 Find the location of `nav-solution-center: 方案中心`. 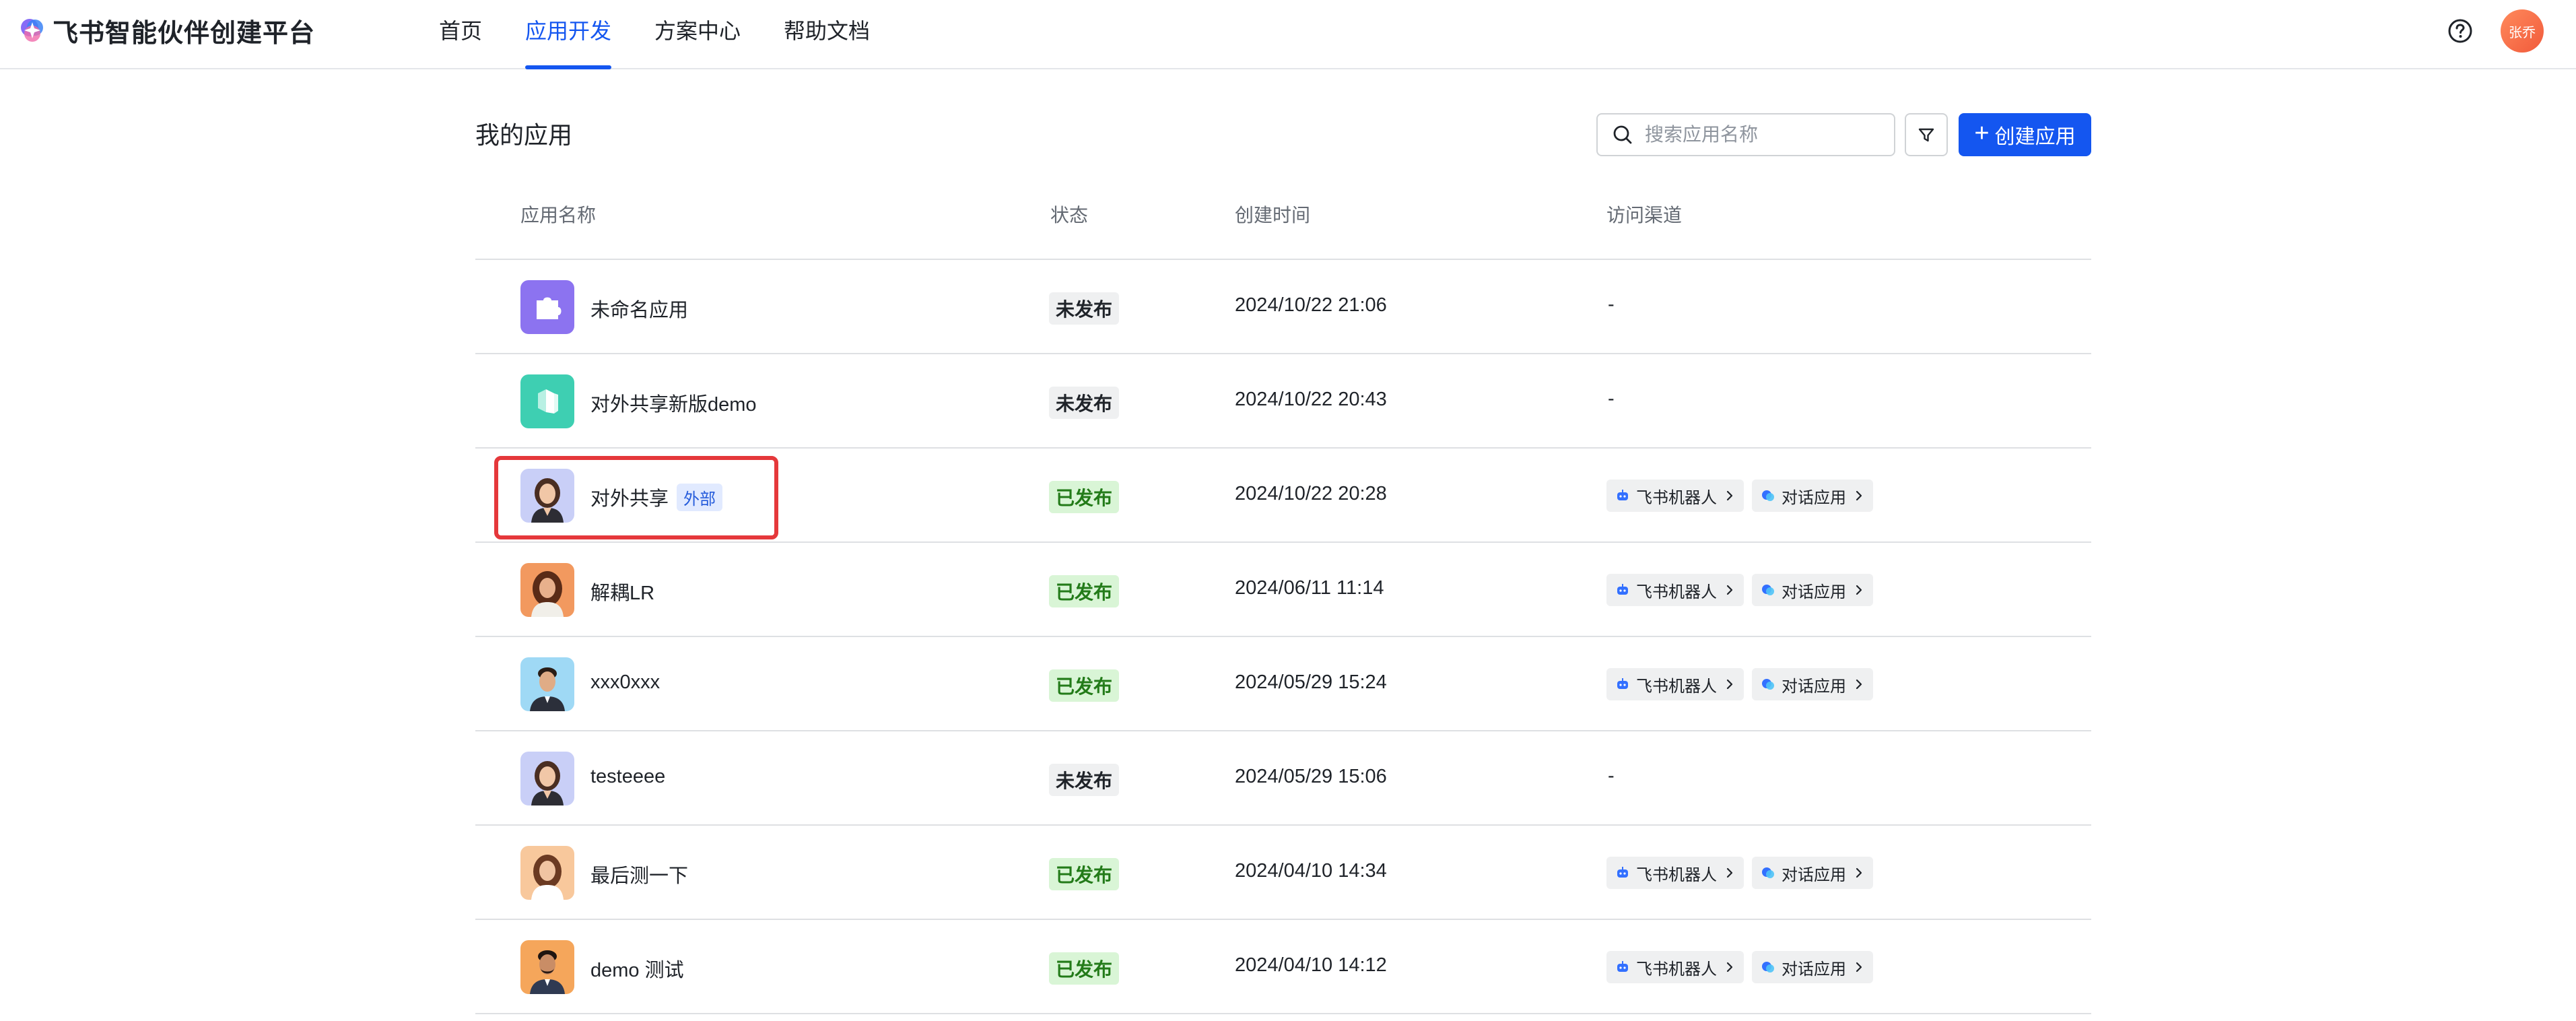

nav-solution-center: 方案中心 is located at coordinates (697, 34).